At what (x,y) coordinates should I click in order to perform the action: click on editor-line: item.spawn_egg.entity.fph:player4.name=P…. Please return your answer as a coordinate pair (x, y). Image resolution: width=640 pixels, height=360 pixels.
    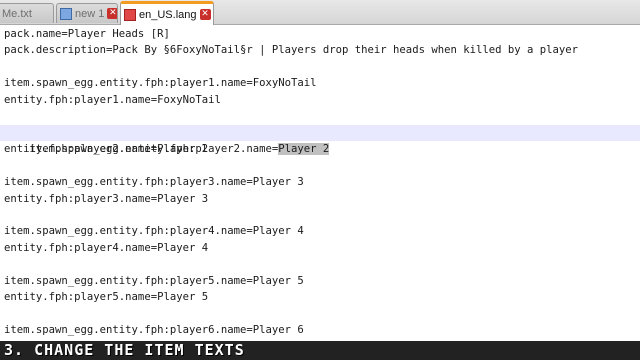
    Looking at the image, I should click on (320, 231).